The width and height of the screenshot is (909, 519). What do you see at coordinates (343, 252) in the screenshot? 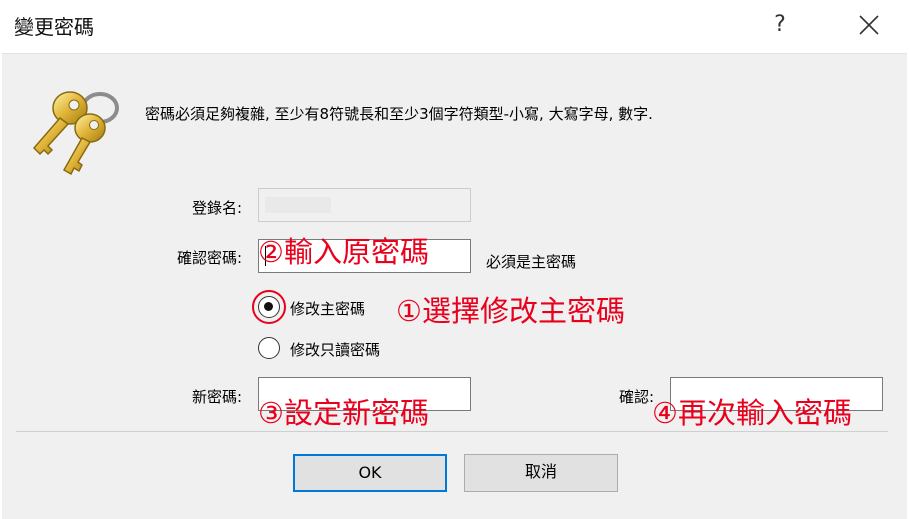
I see `annotation-step2: ②輸入原密碼` at bounding box center [343, 252].